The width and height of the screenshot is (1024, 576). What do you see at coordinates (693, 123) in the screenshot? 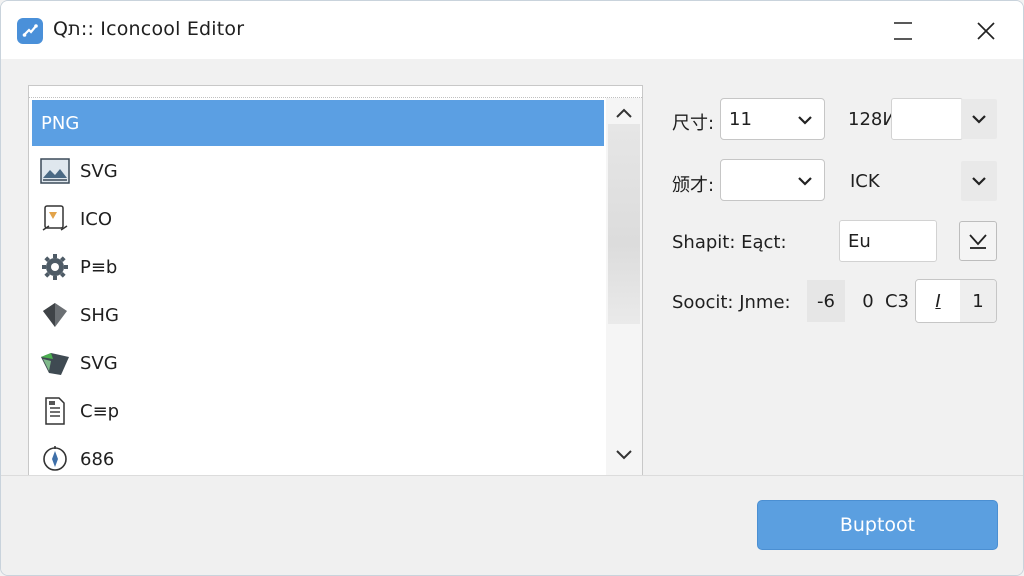
I see `size-label: 尺寸:` at bounding box center [693, 123].